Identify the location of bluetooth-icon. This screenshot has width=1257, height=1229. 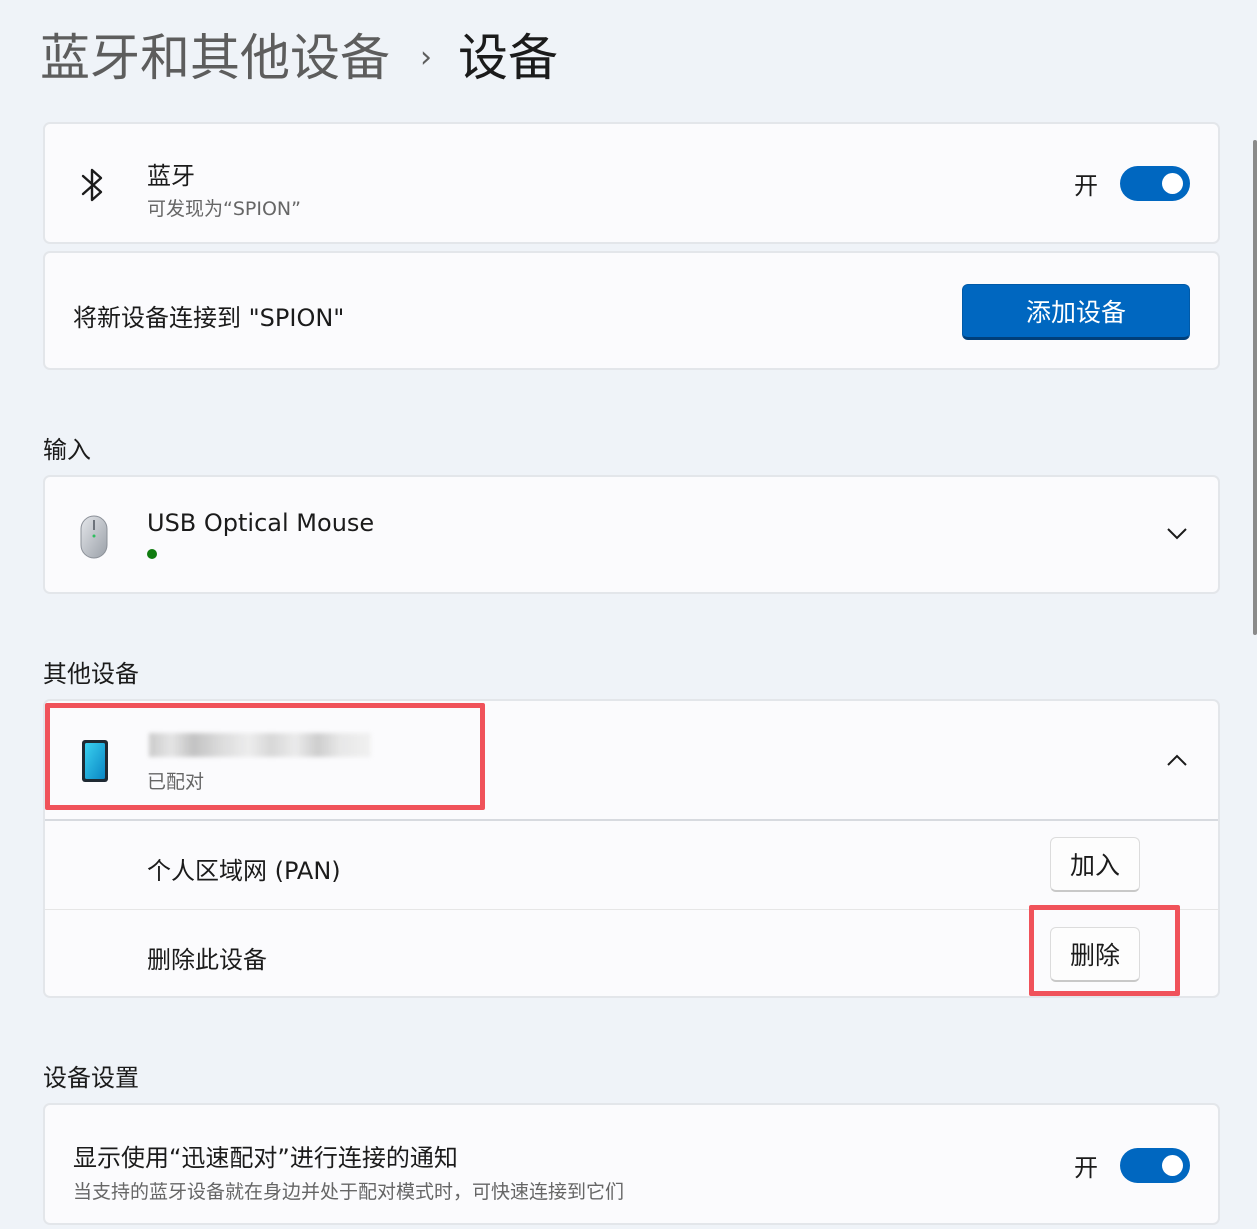
(93, 187).